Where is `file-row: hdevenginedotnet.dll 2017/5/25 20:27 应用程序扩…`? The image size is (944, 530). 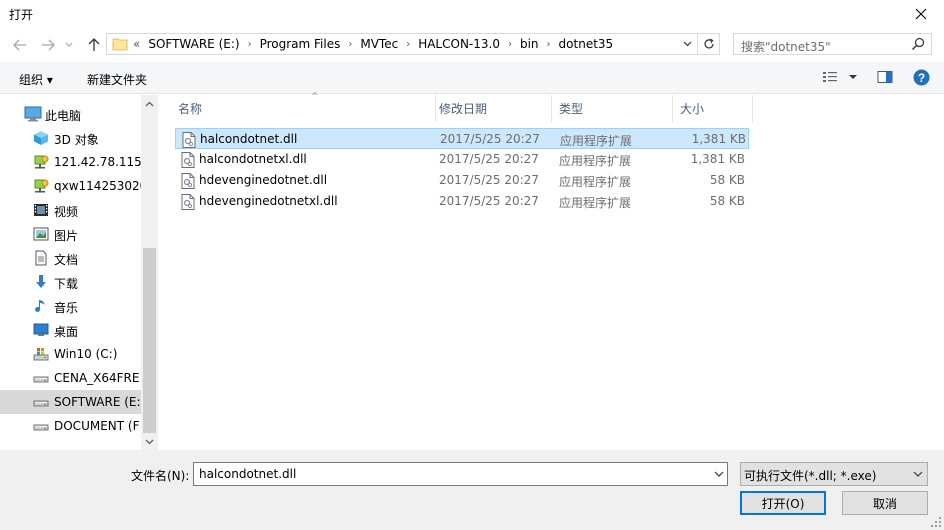
file-row: hdevenginedotnet.dll 2017/5/25 20:27 应用程序扩… is located at coordinates (462, 180).